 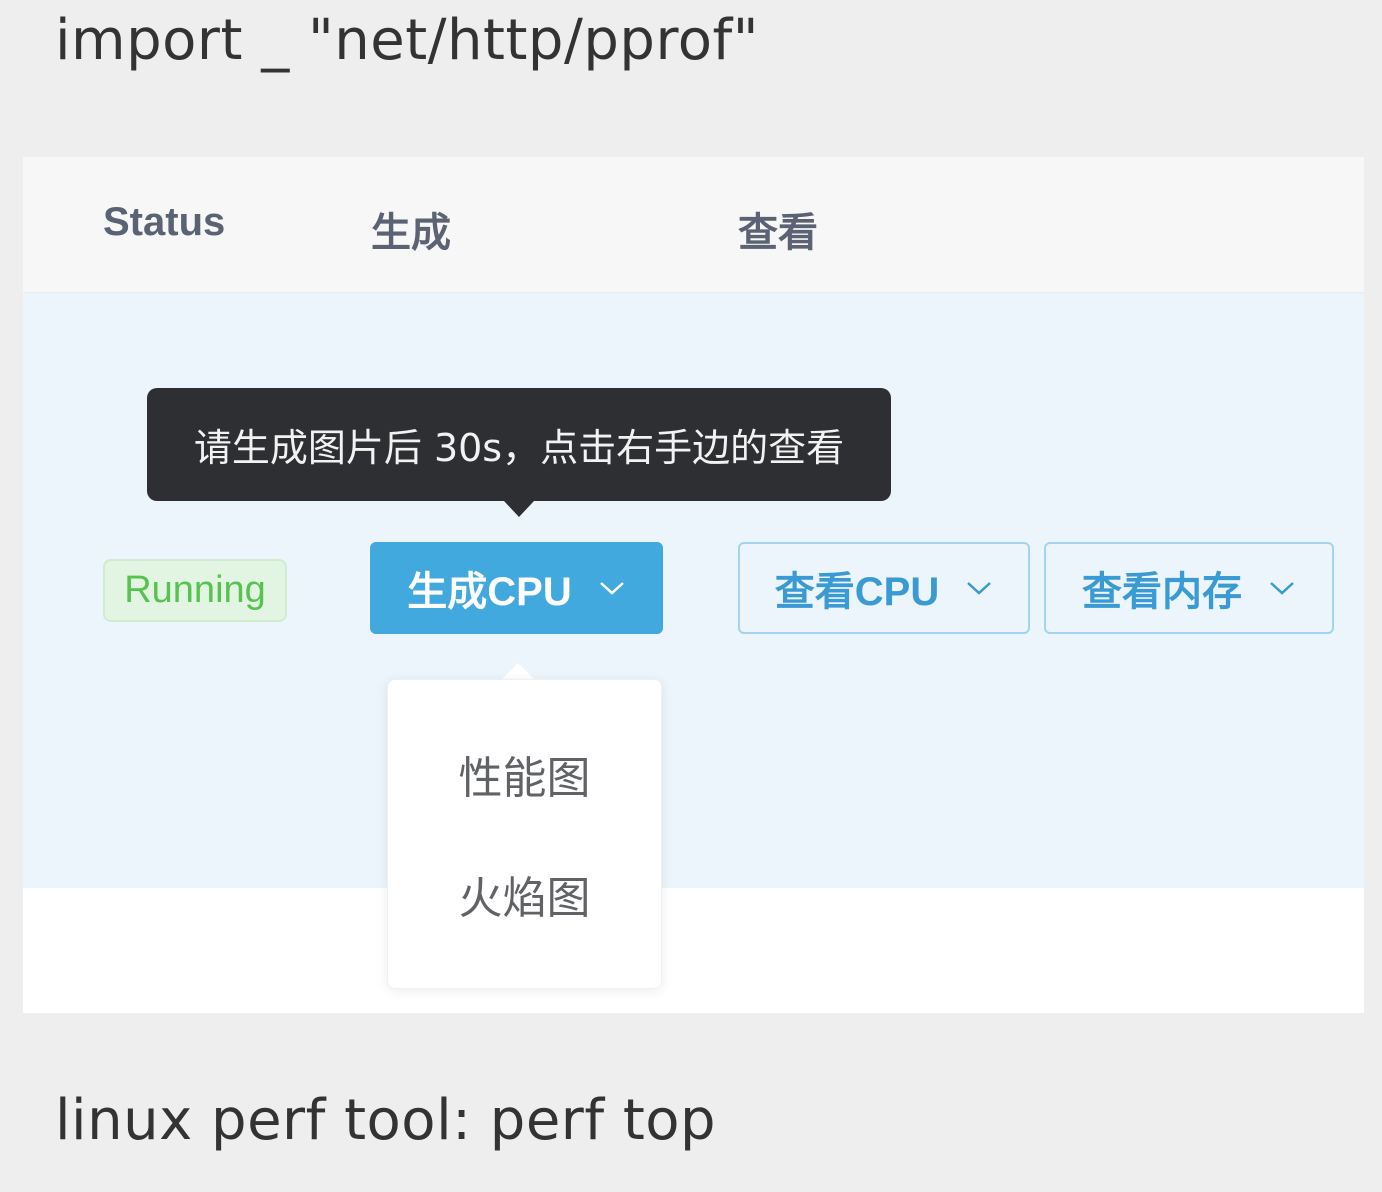 I want to click on code-caption: import _ "net/http/pprof", so click(x=407, y=40).